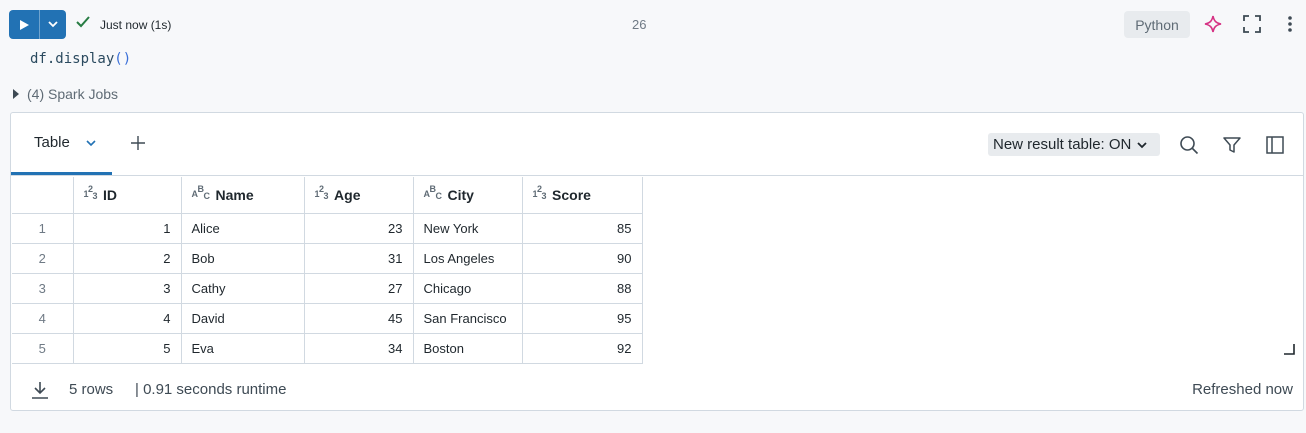 This screenshot has width=1306, height=433. Describe the element at coordinates (136, 24) in the screenshot. I see `status-text: Just now (1s)` at that location.